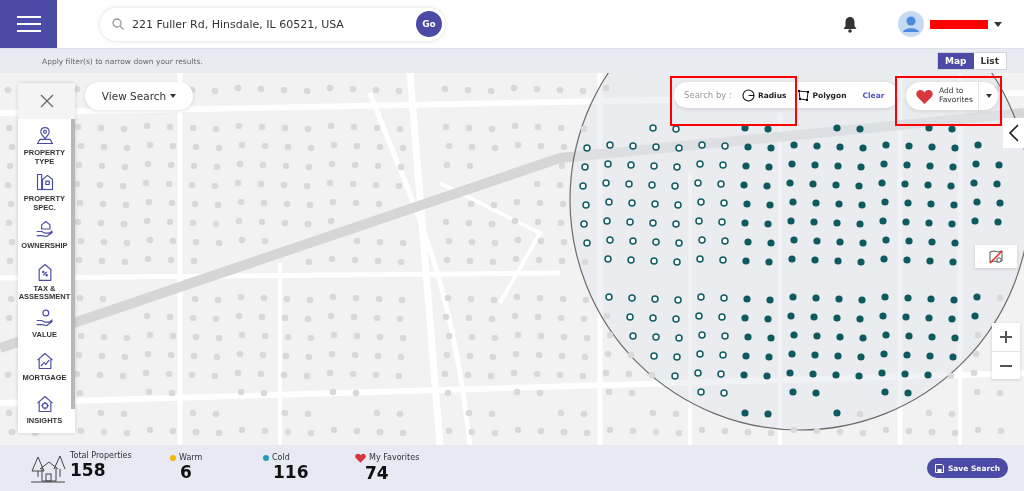 This screenshot has height=491, width=1024. What do you see at coordinates (911, 24) in the screenshot?
I see `avatar-icon` at bounding box center [911, 24].